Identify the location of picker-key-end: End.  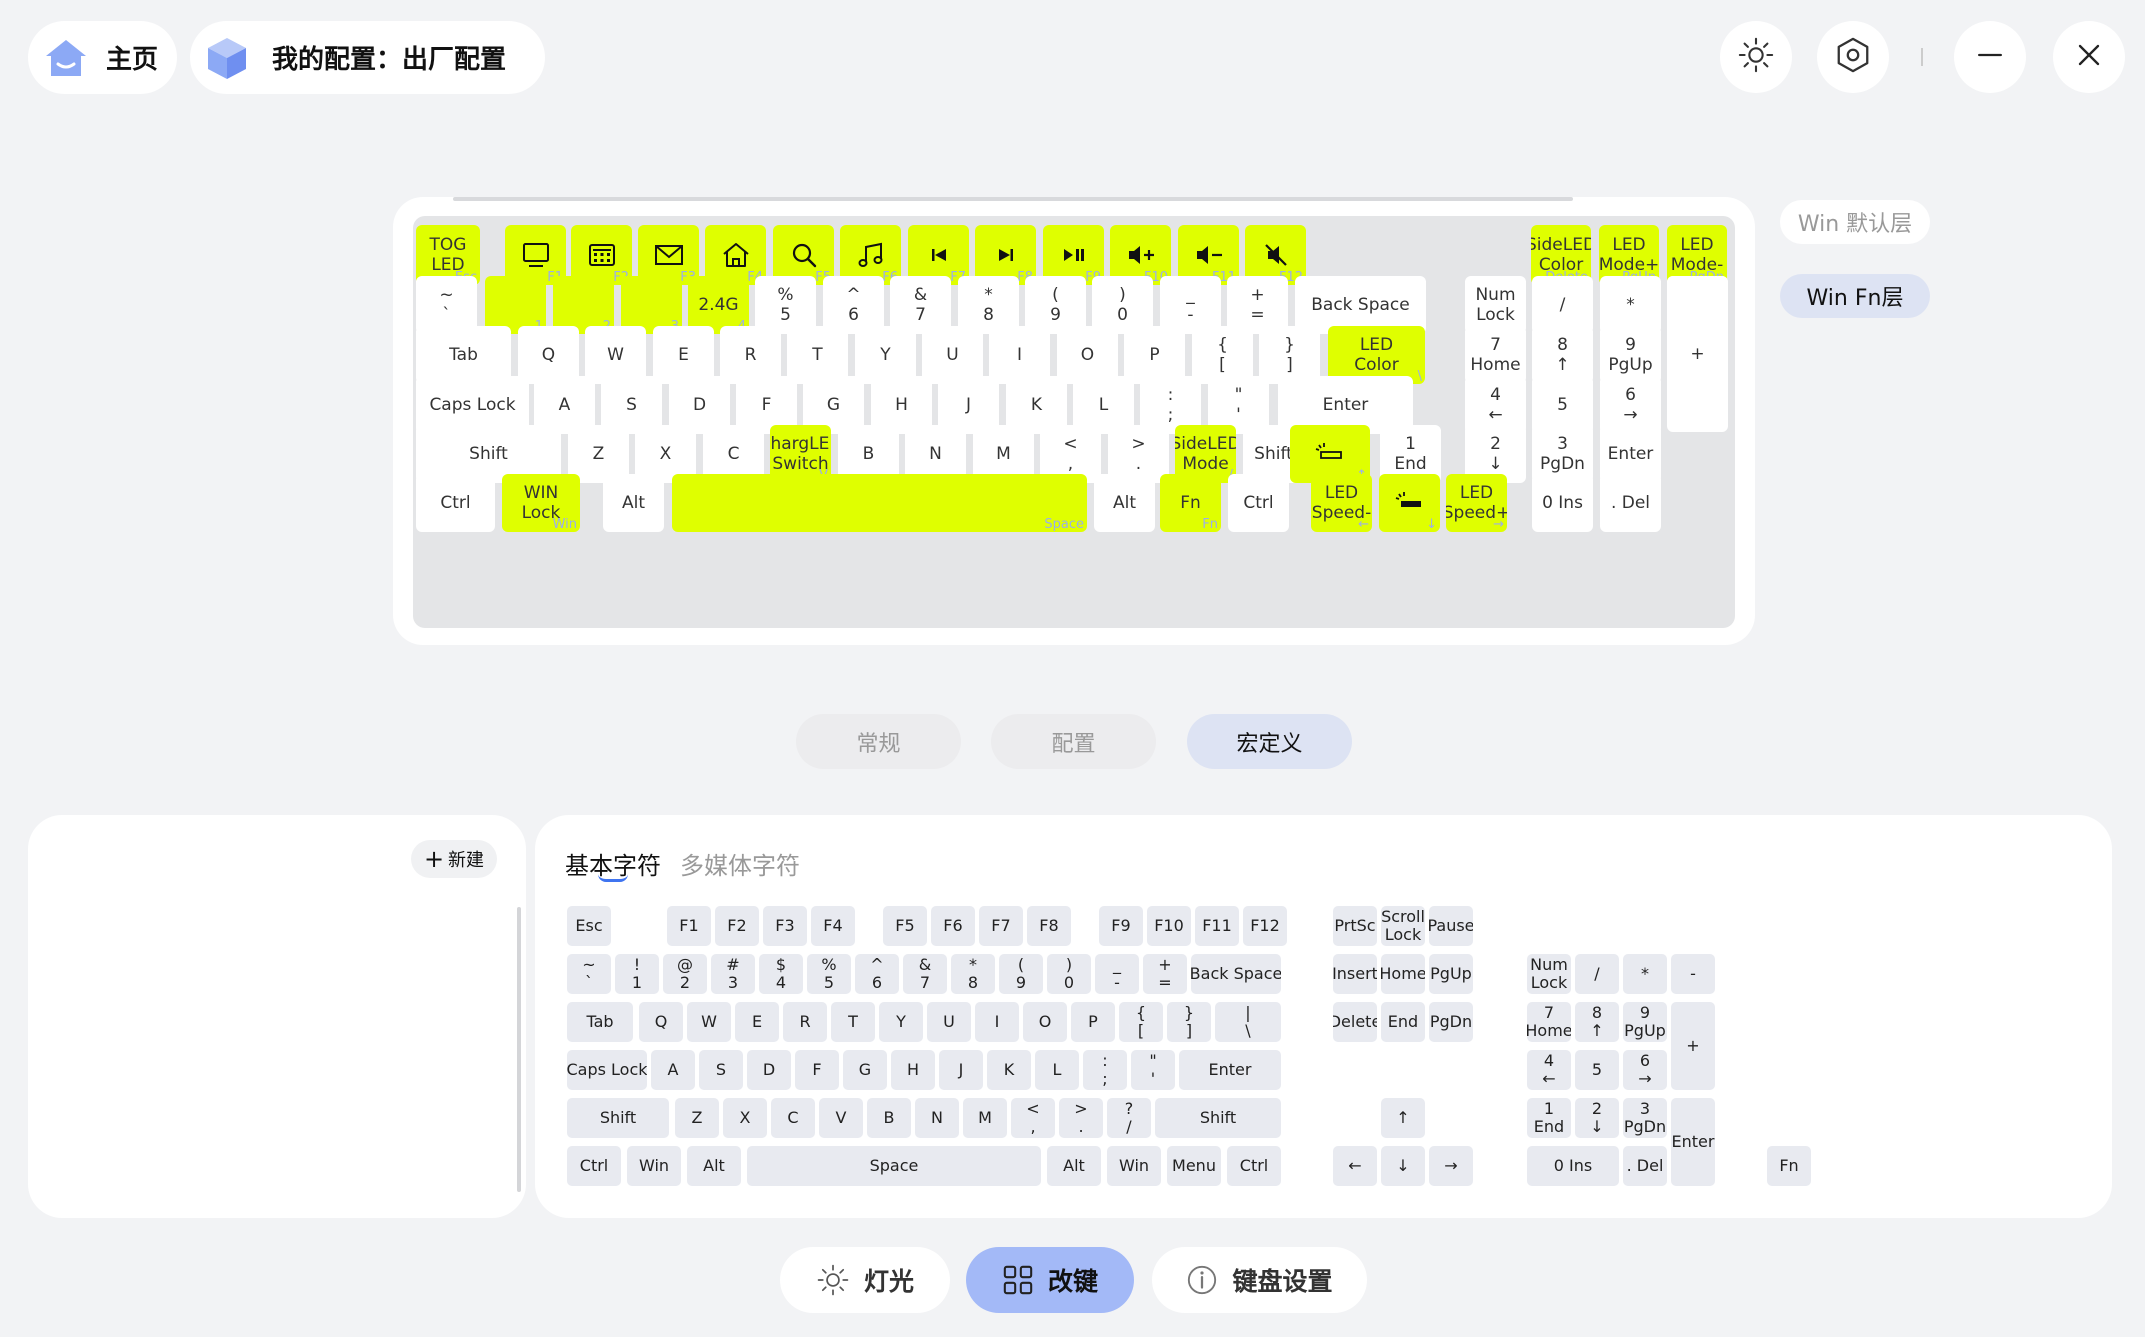
(1403, 1022).